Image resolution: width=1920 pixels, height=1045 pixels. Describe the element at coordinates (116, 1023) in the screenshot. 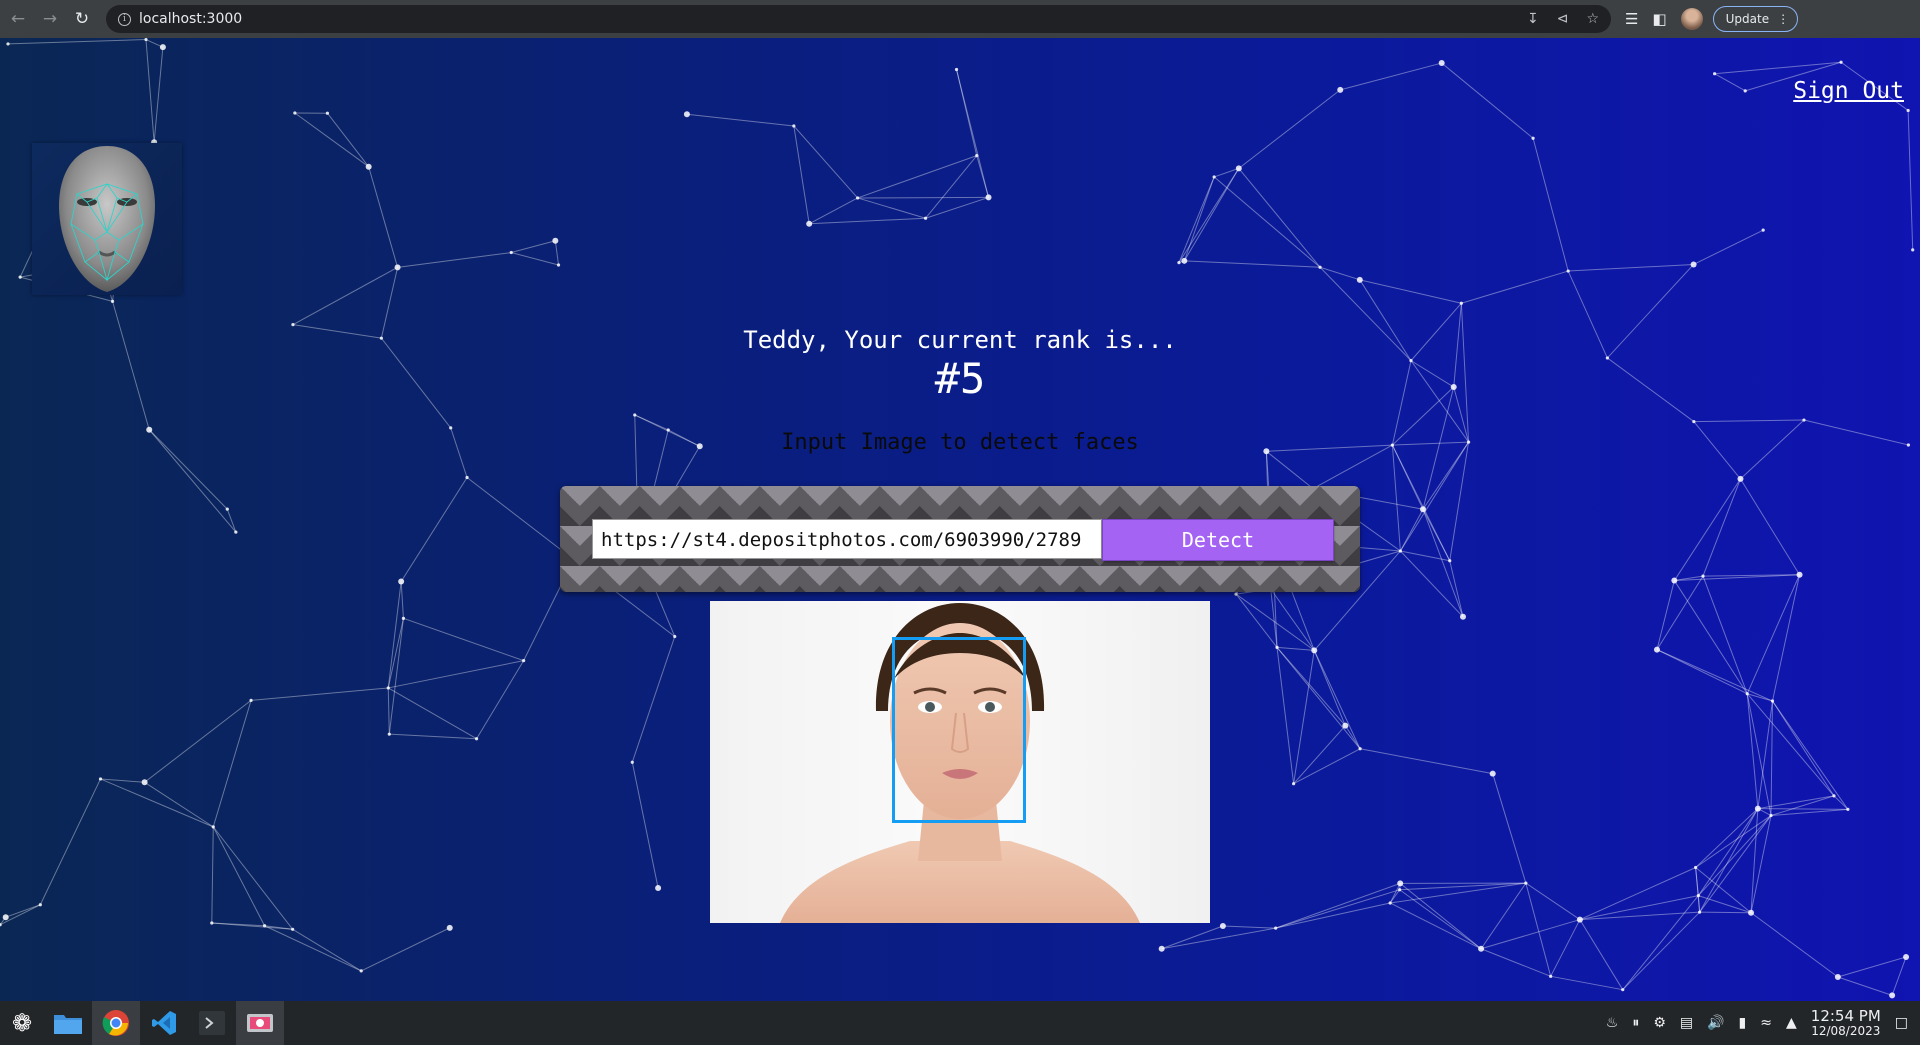

I see `chrome-icon` at that location.